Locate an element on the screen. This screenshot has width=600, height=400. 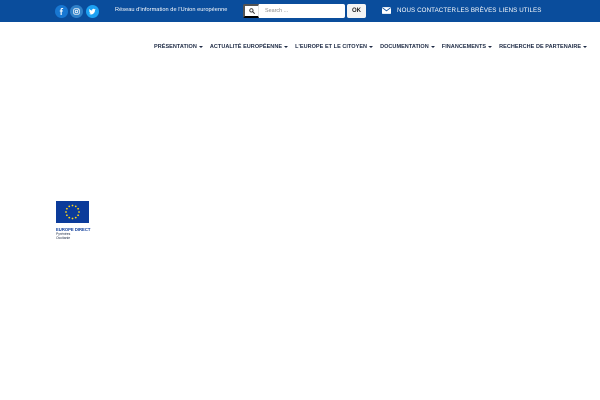
nav-item-label: FINANCEMENTS is located at coordinates (464, 47).